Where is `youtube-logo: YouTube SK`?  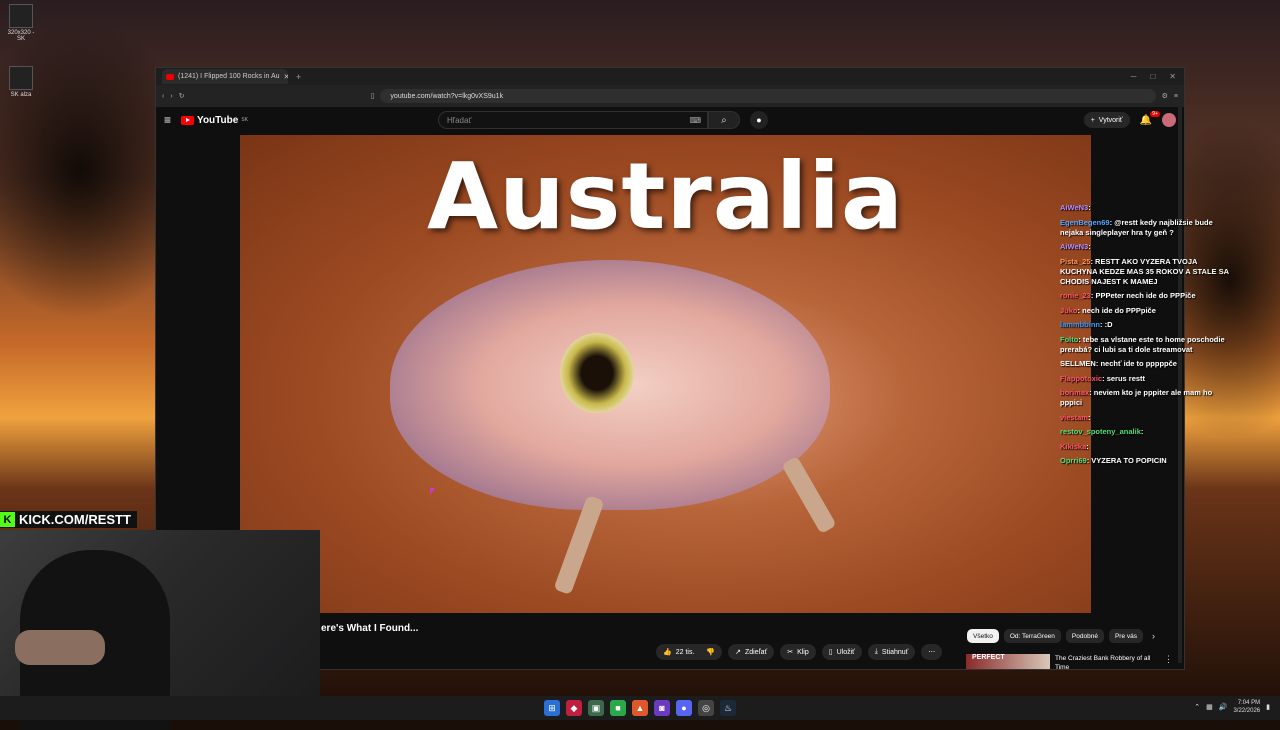 youtube-logo: YouTube SK is located at coordinates (214, 120).